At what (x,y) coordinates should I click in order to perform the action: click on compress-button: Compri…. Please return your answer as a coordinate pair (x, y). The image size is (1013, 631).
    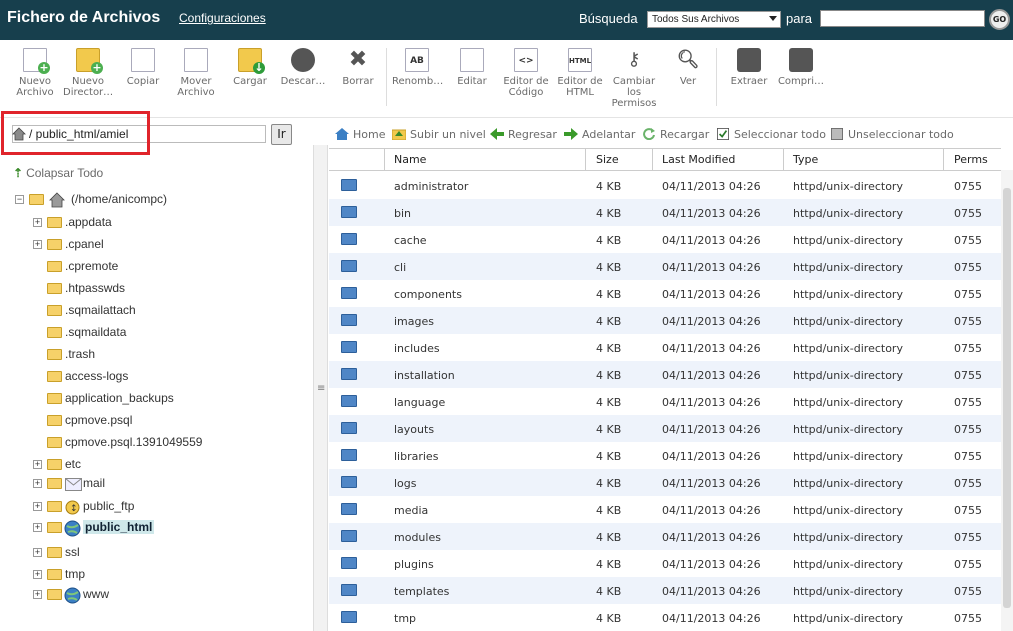
    Looking at the image, I should click on (801, 67).